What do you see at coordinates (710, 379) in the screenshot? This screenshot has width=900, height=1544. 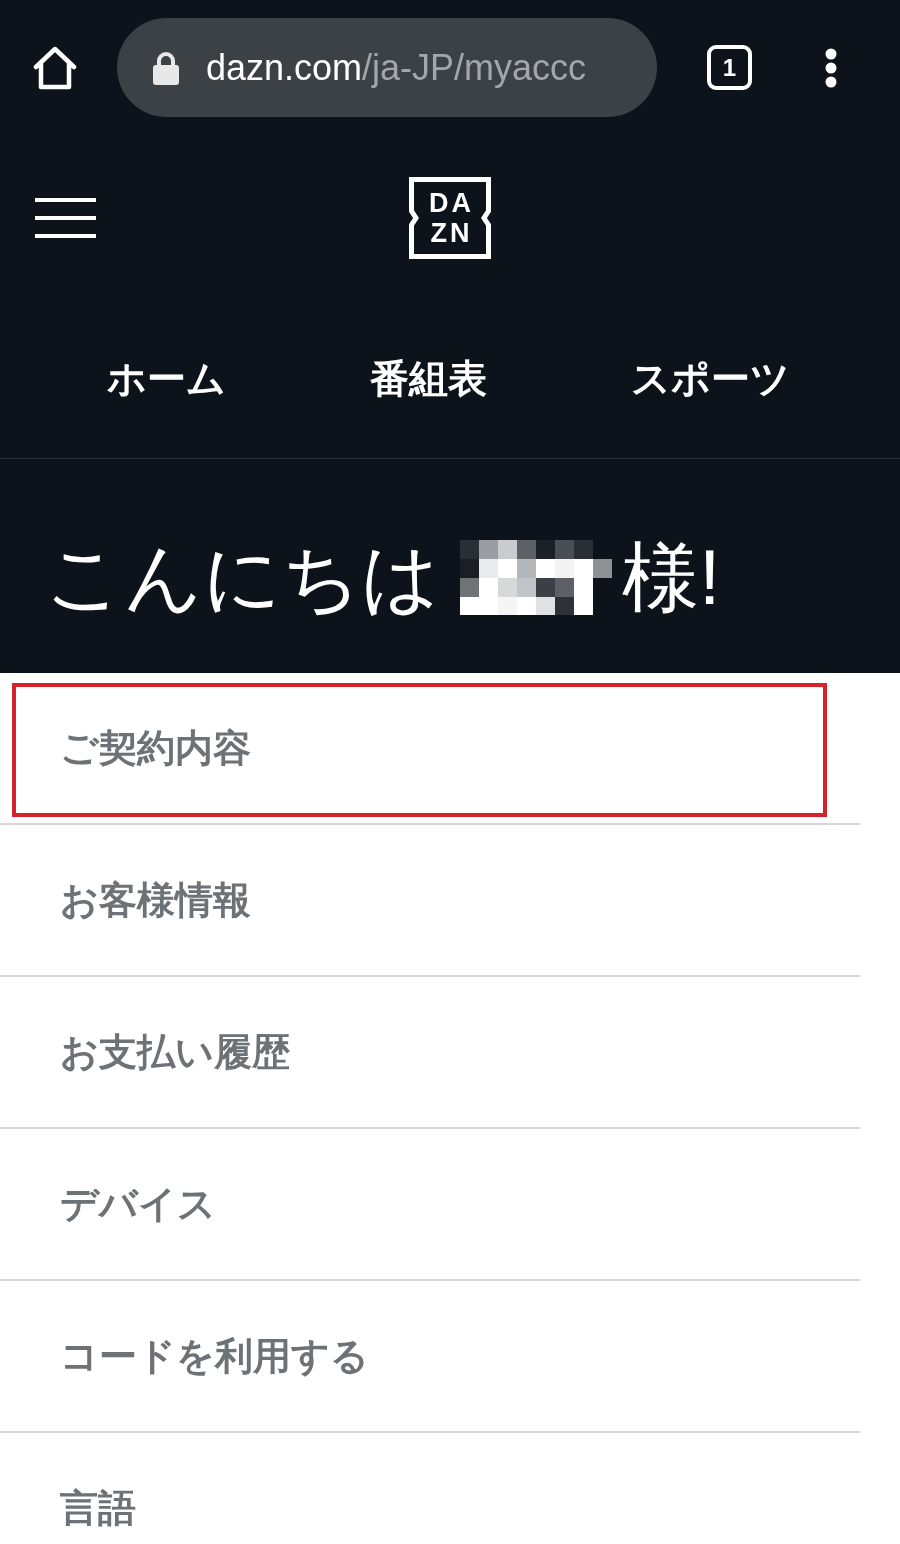 I see `nav-link: スポーツ` at bounding box center [710, 379].